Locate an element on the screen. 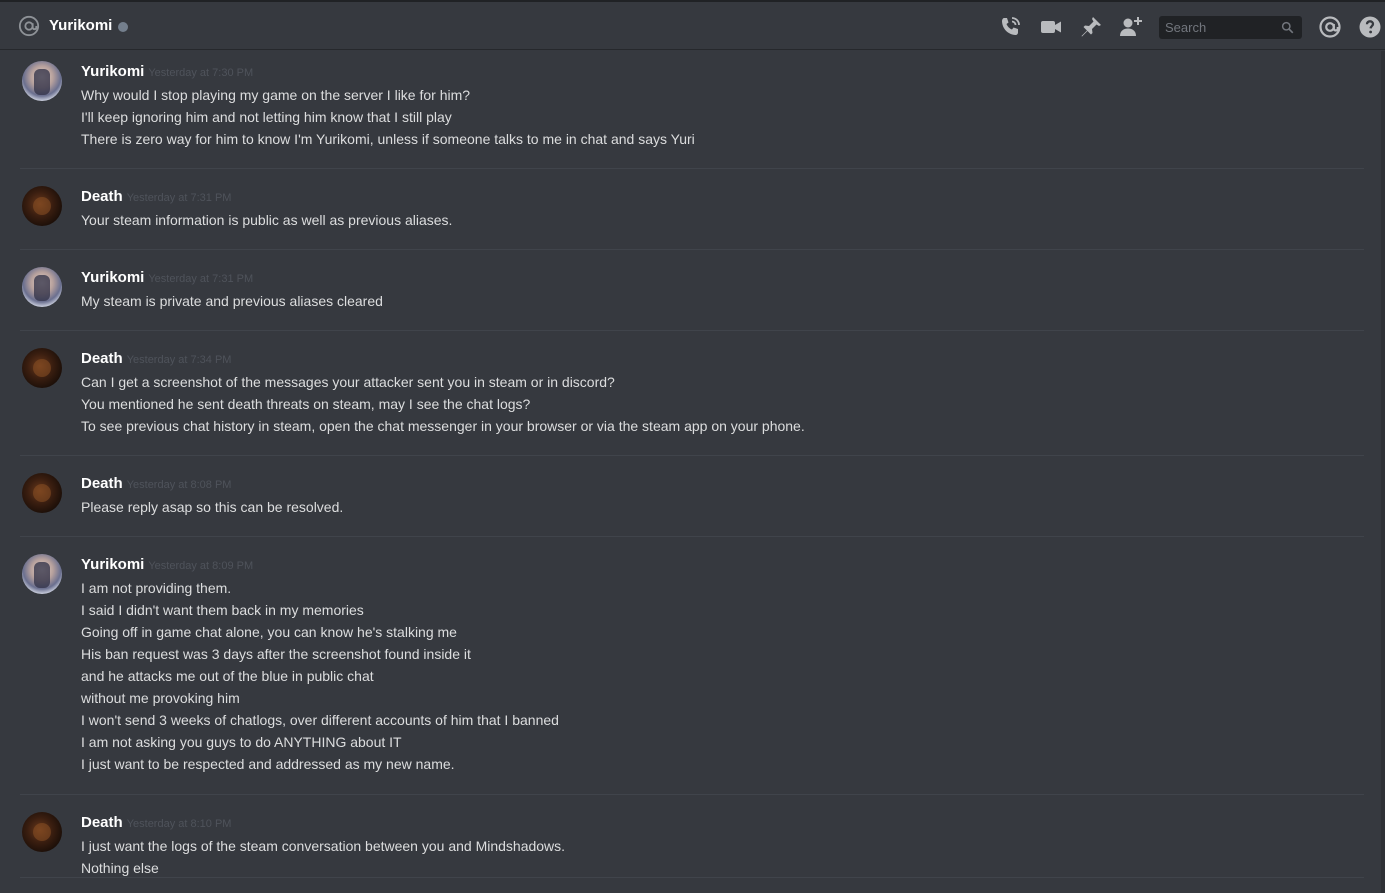  search-input is located at coordinates (1218, 27).